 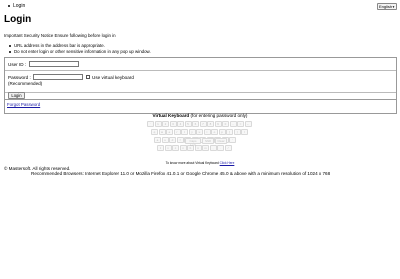 What do you see at coordinates (165, 140) in the screenshot?
I see `virtual-key: s` at bounding box center [165, 140].